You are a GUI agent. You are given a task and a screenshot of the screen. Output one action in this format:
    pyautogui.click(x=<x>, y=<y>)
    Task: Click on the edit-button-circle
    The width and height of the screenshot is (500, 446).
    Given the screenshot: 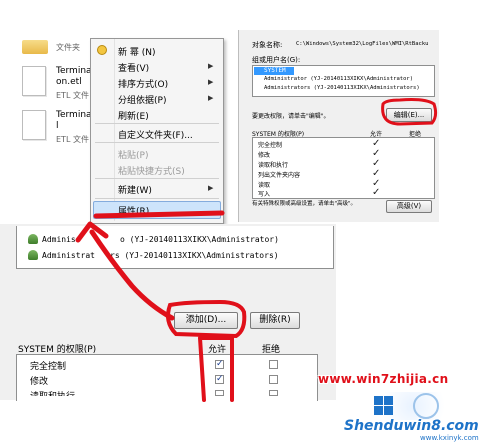 What is the action you would take?
    pyautogui.click(x=409, y=112)
    